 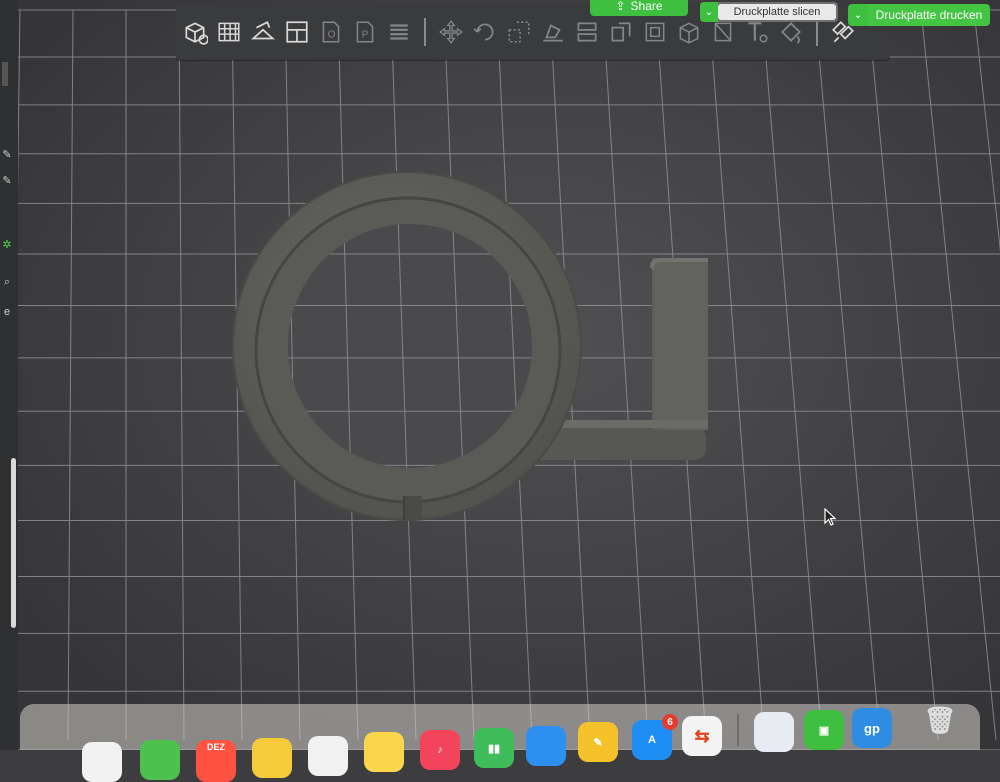 What do you see at coordinates (195, 32) in the screenshot?
I see `add-cube-icon` at bounding box center [195, 32].